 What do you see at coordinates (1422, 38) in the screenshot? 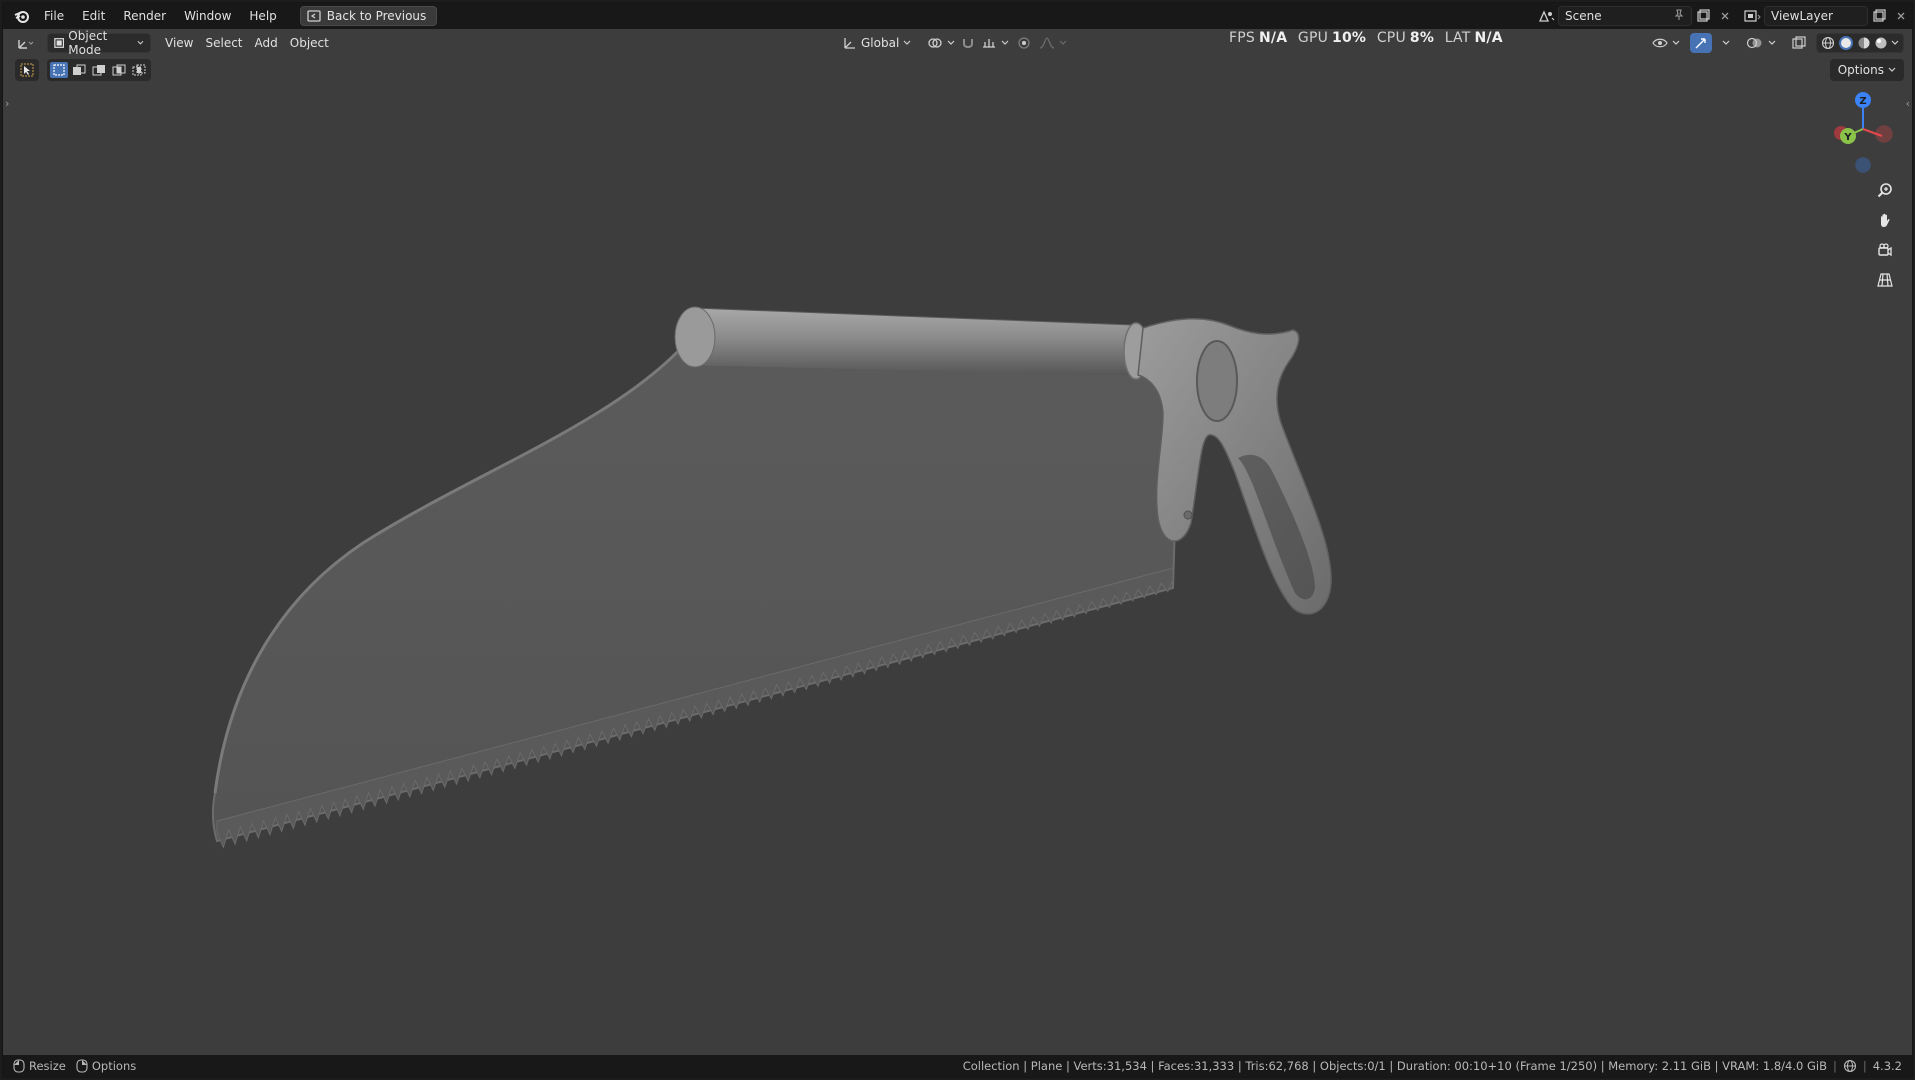
I see `cpu-value: 8%` at bounding box center [1422, 38].